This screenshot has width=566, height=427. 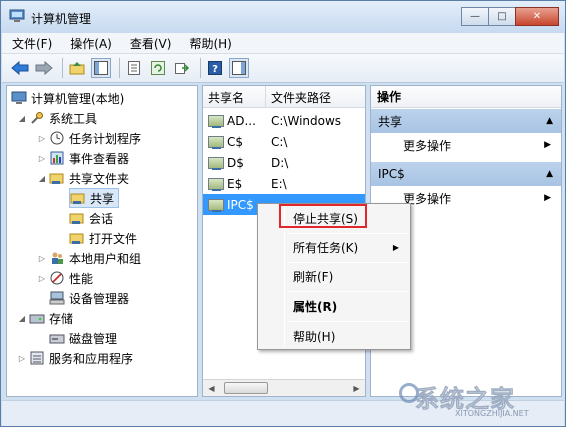 What do you see at coordinates (211, 388) in the screenshot?
I see `scroll-left-icon: ◀` at bounding box center [211, 388].